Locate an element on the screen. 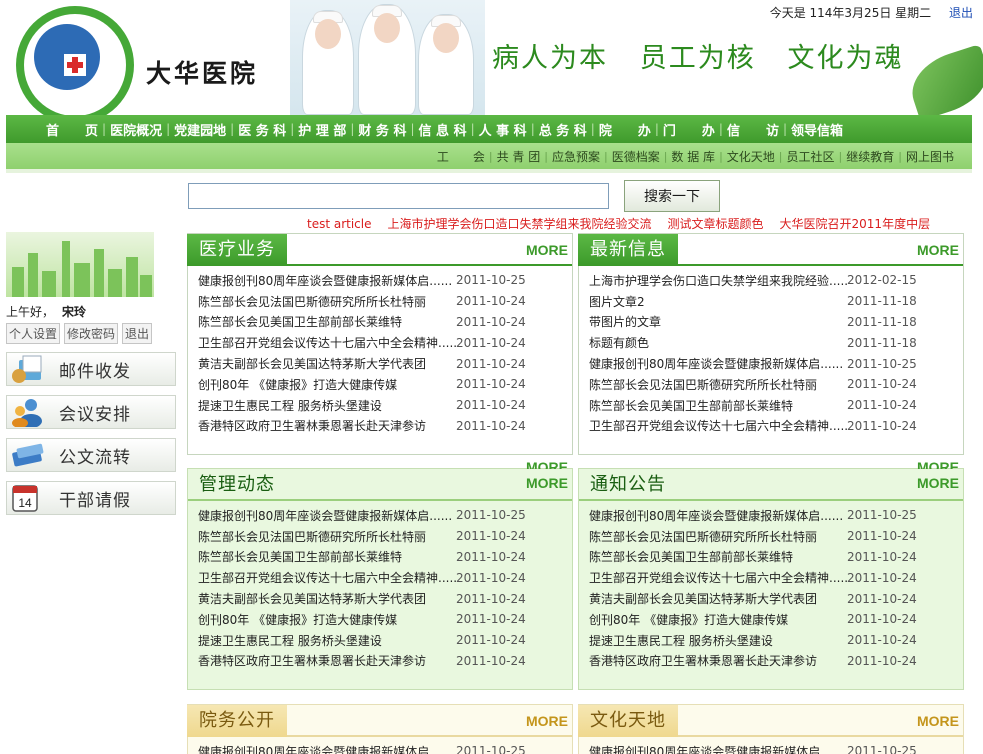  nav-item: 医院概况 is located at coordinates (136, 129).